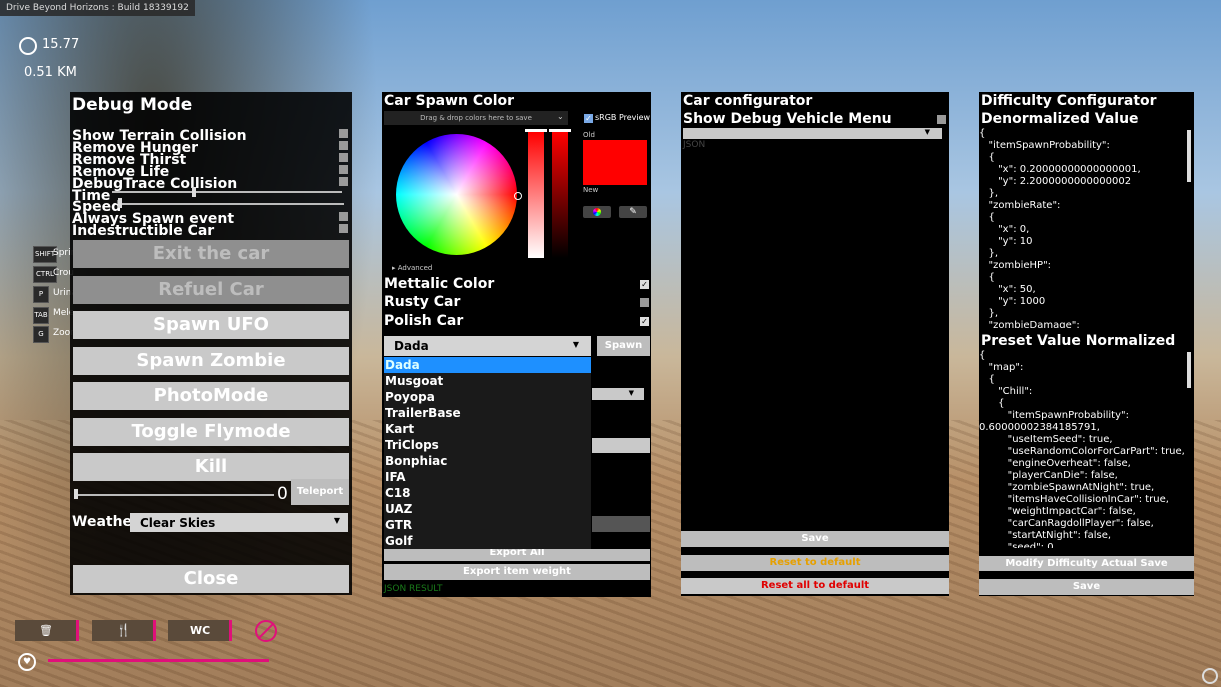 The image size is (1221, 687). Describe the element at coordinates (211, 361) in the screenshot. I see `spawn-zombie-button: Spawn Zombie` at that location.